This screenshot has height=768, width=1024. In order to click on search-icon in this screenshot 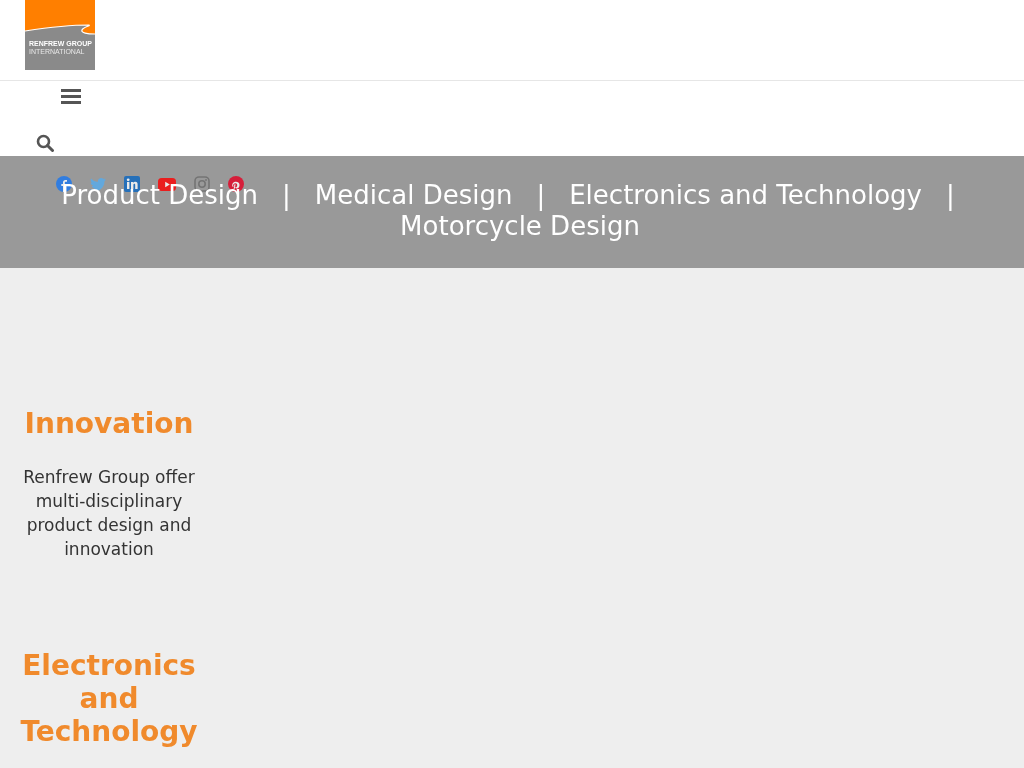, I will do `click(45, 143)`.